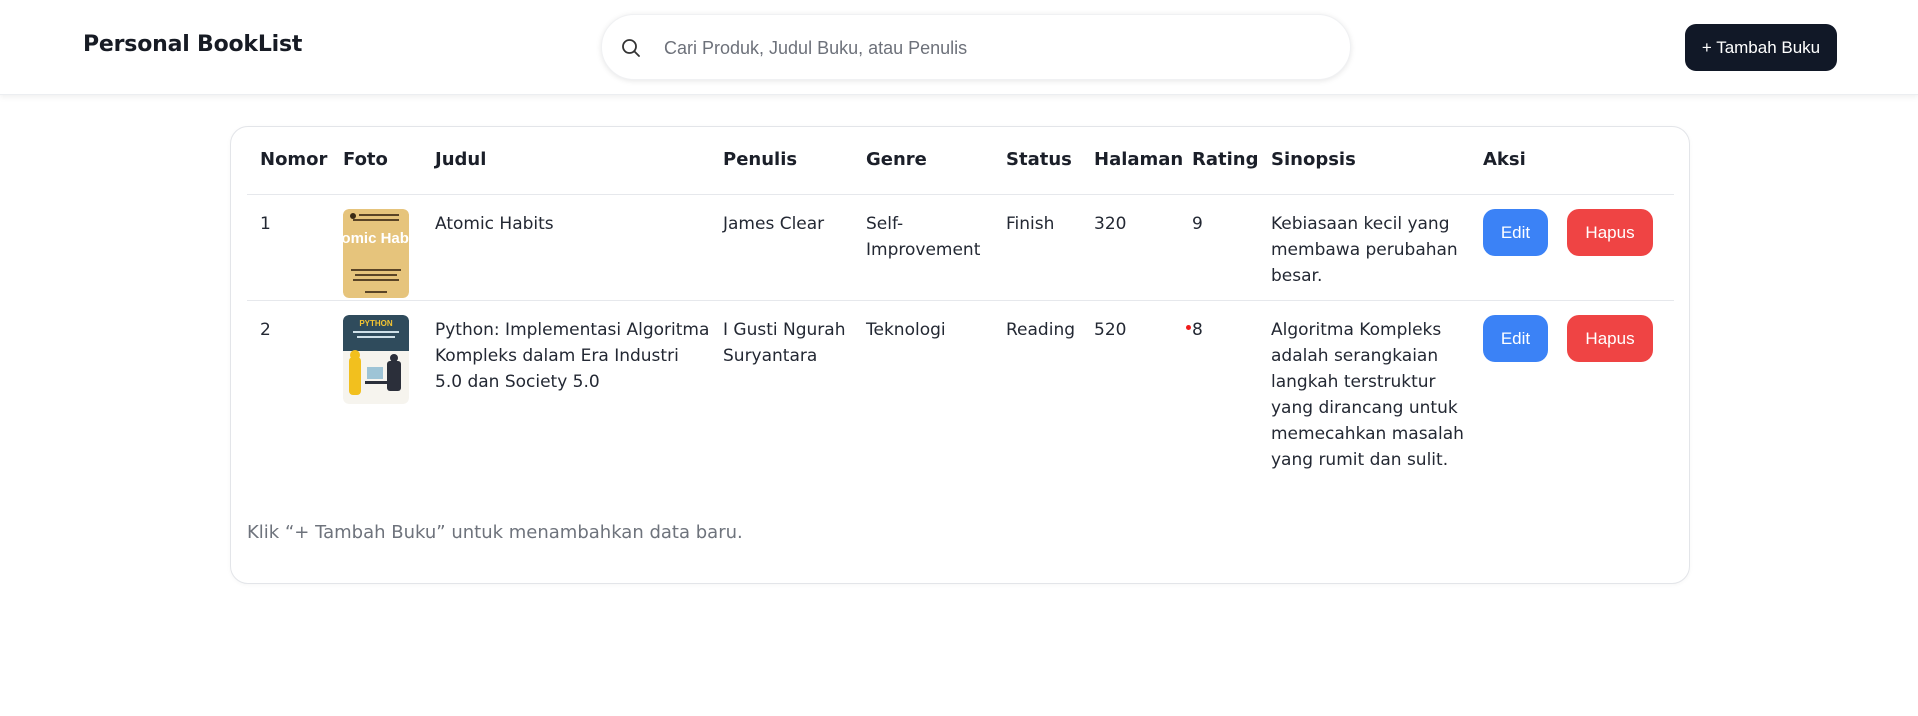 This screenshot has height=716, width=1918. I want to click on cell-foto: PYTHON, so click(376, 388).